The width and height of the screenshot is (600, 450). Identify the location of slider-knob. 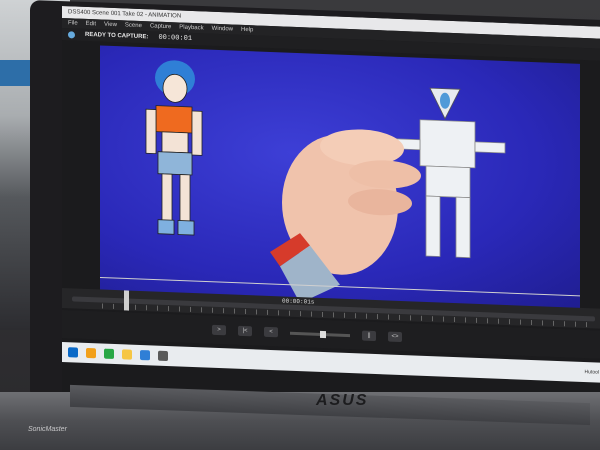
(323, 334).